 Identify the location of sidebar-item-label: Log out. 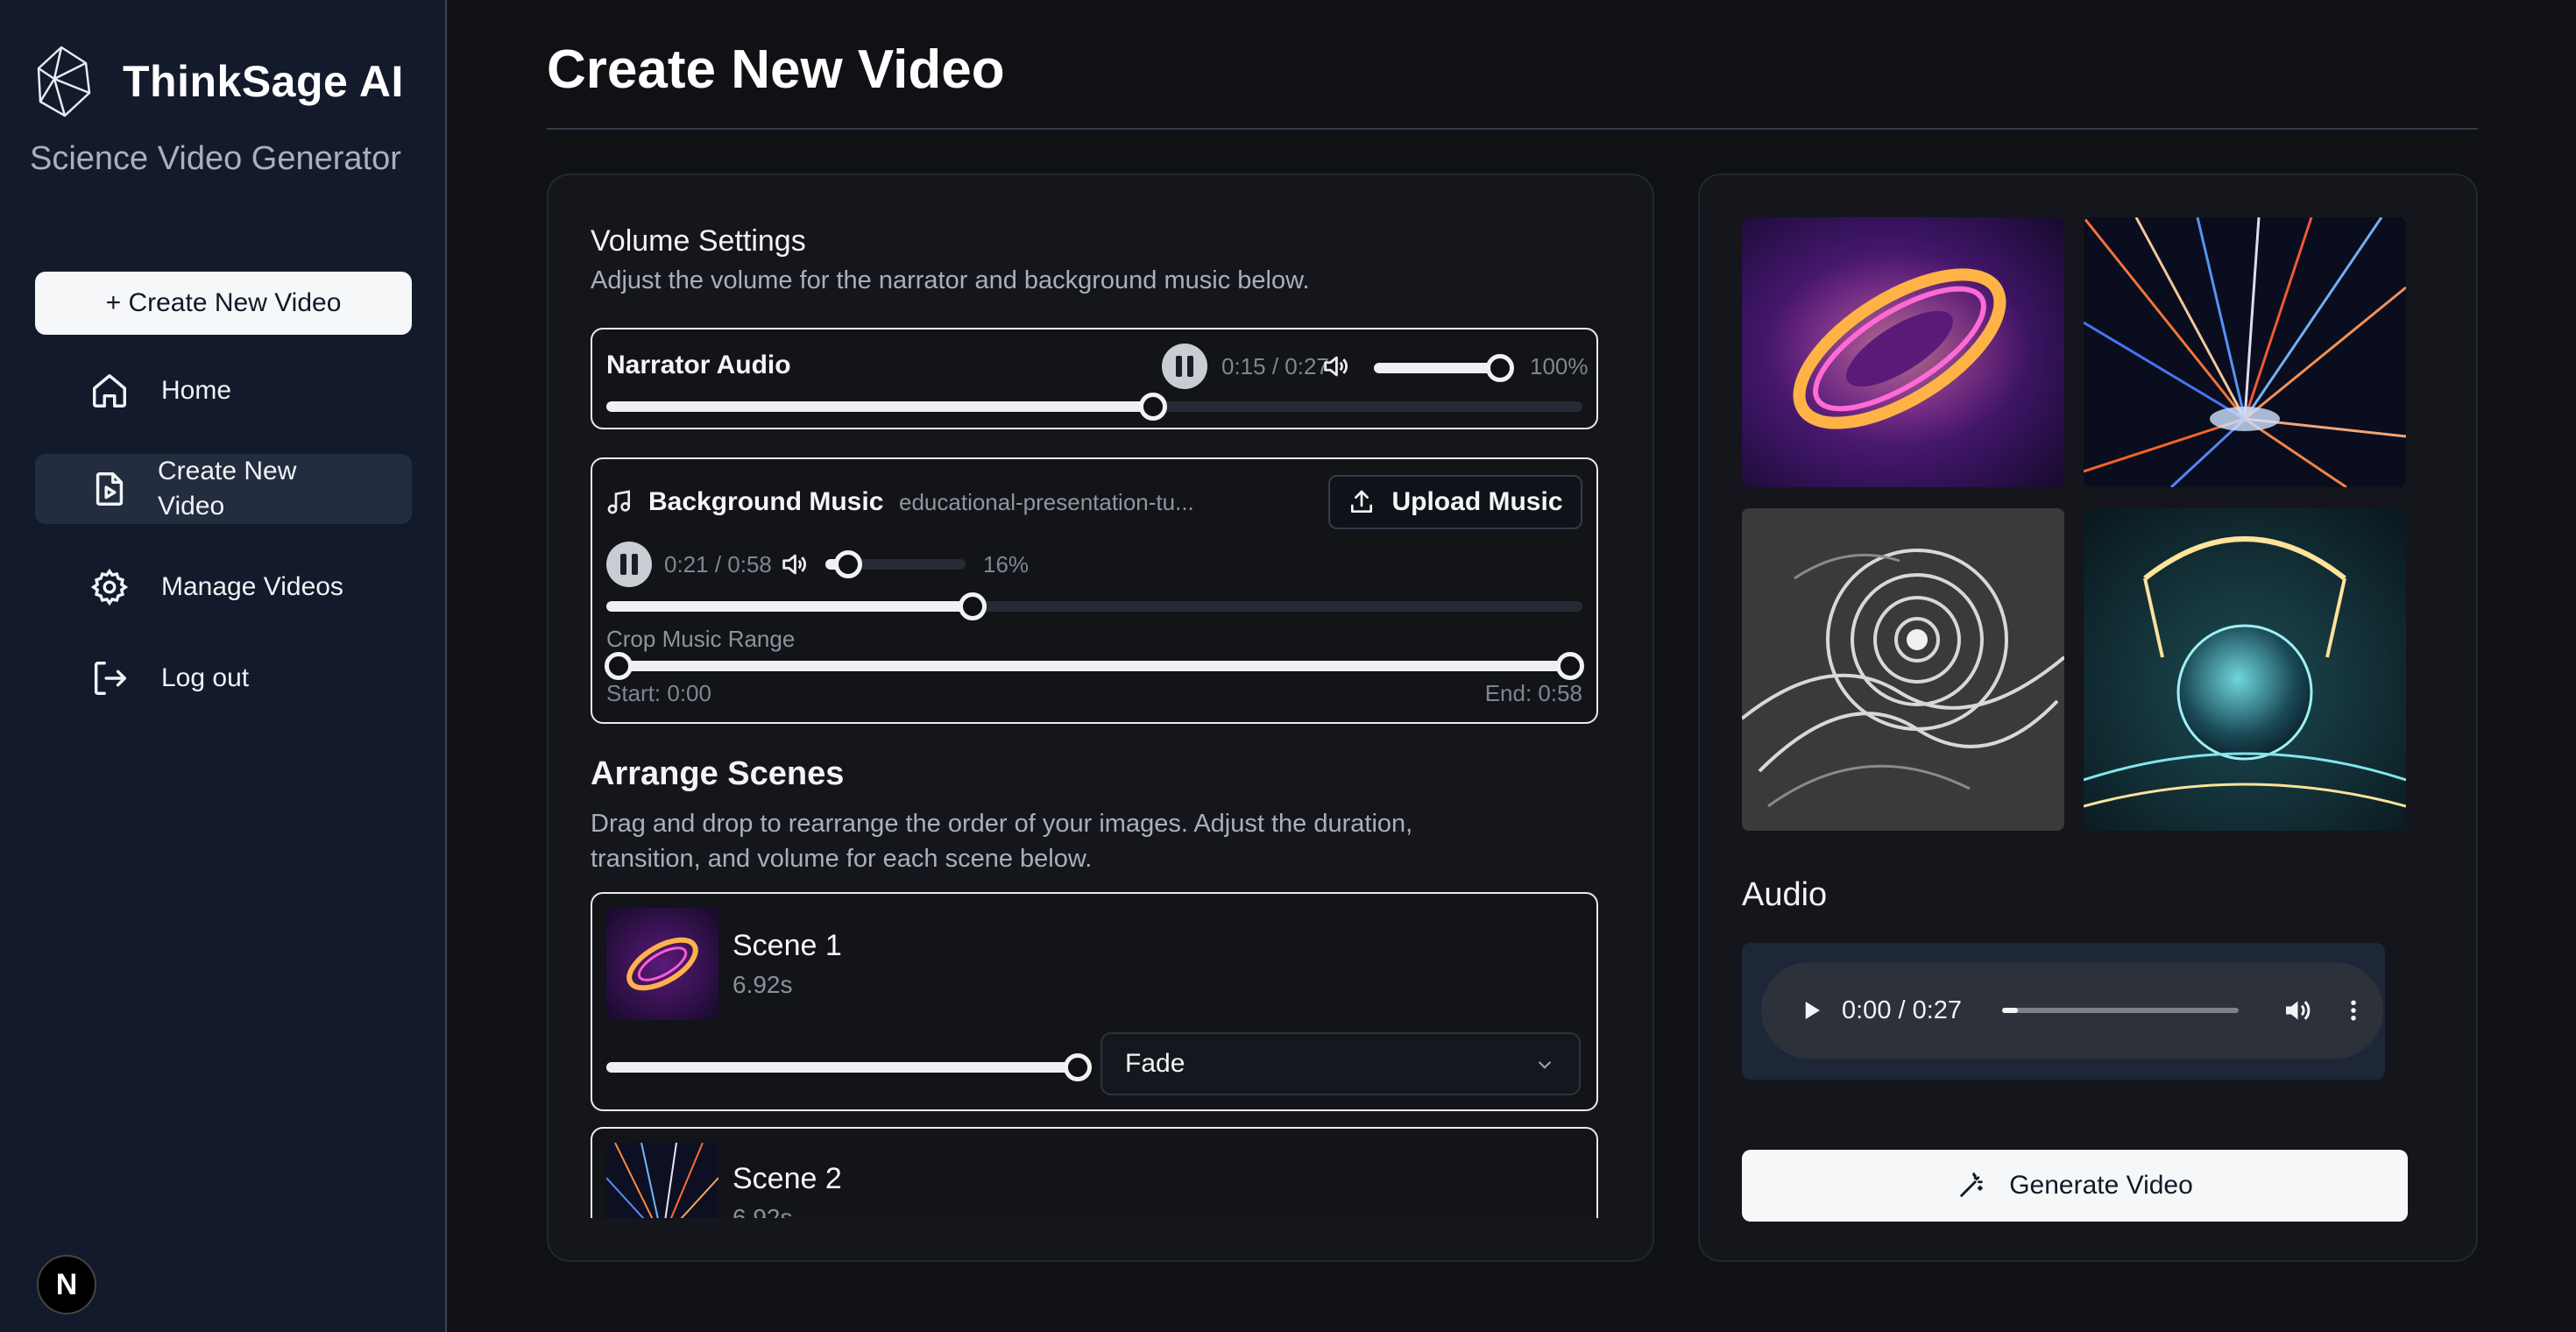
(205, 677).